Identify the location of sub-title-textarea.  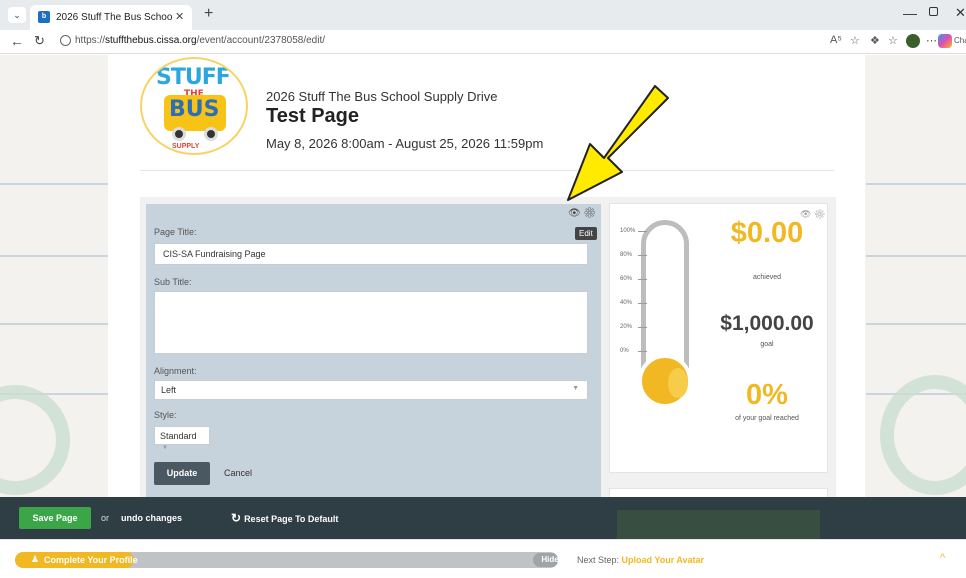
(371, 322).